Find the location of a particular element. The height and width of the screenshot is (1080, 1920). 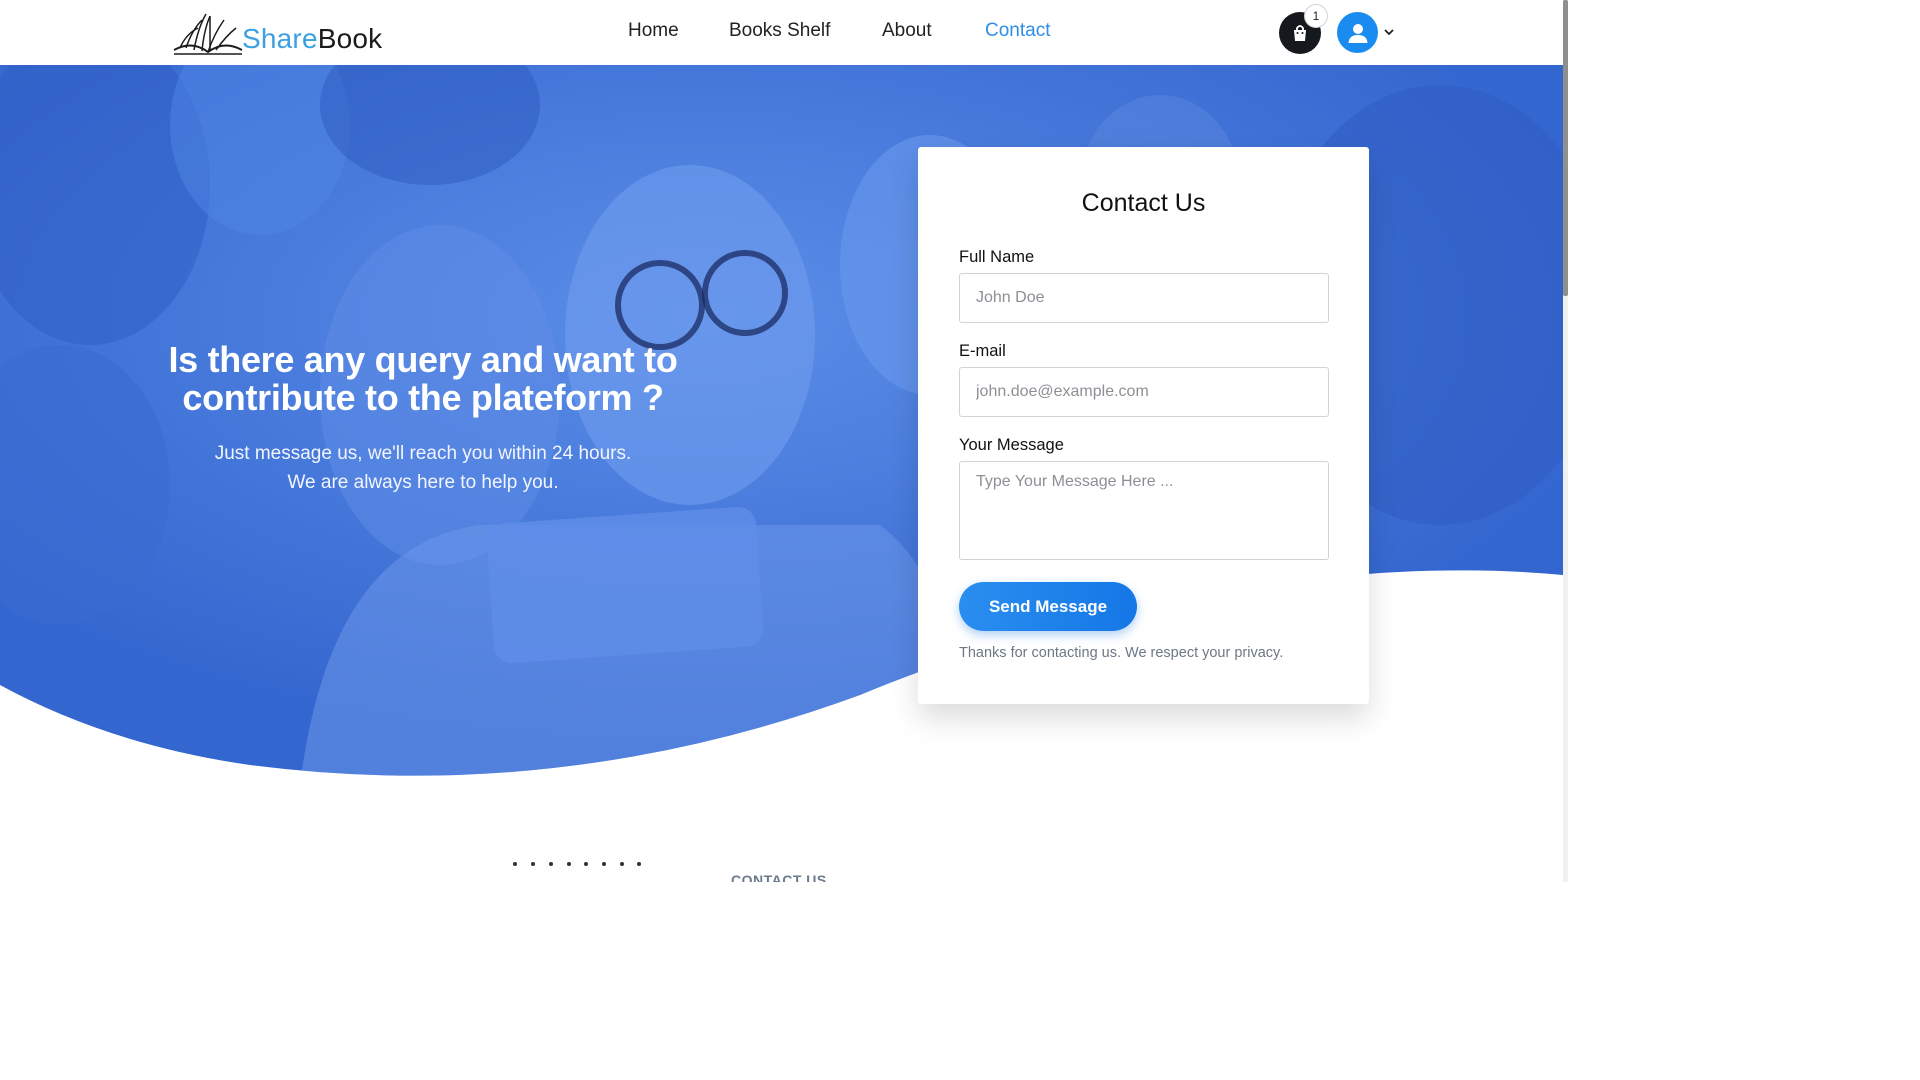

brand-name-book: Book is located at coordinates (350, 38).